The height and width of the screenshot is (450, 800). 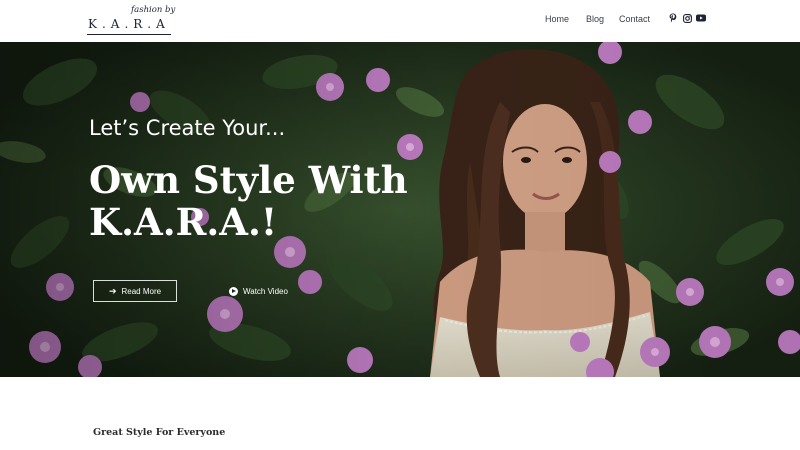 I want to click on hero-heading: Own Style With K.A.R.A.!, so click(x=269, y=201).